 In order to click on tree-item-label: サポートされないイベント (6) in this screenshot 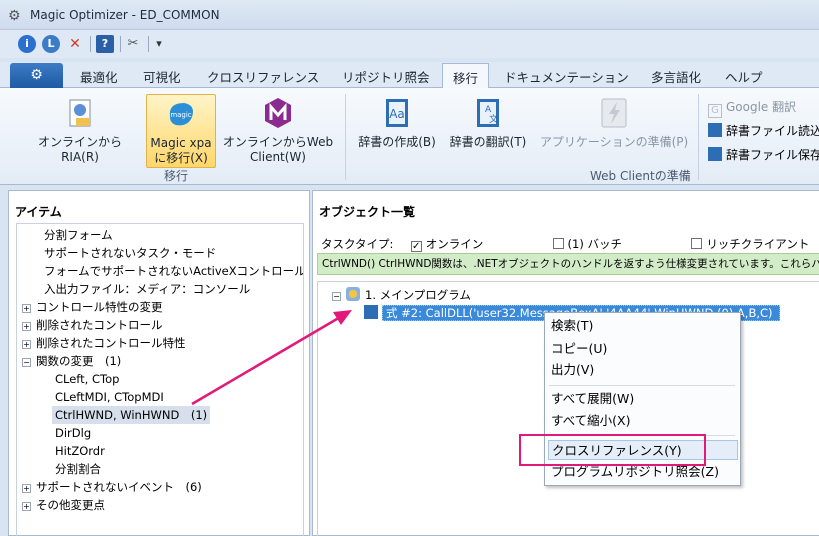, I will do `click(119, 487)`.